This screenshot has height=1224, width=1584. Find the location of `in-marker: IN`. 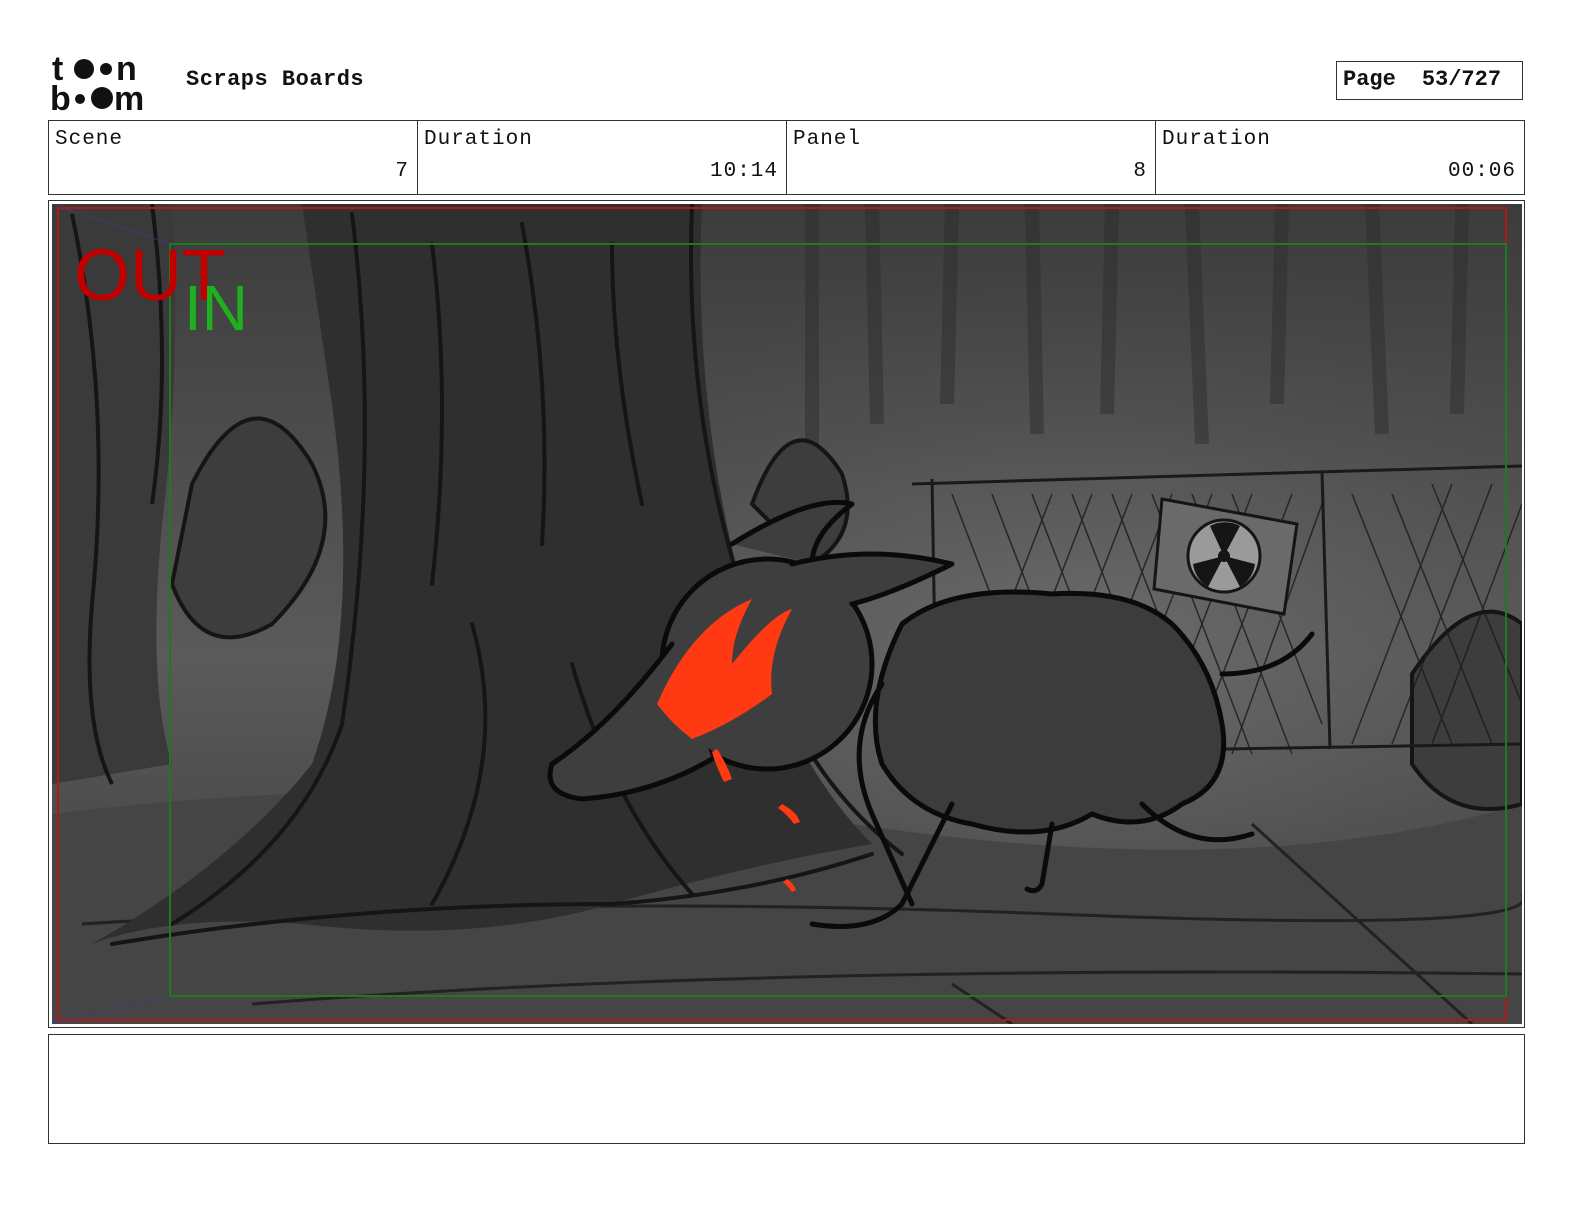

in-marker: IN is located at coordinates (216, 308).